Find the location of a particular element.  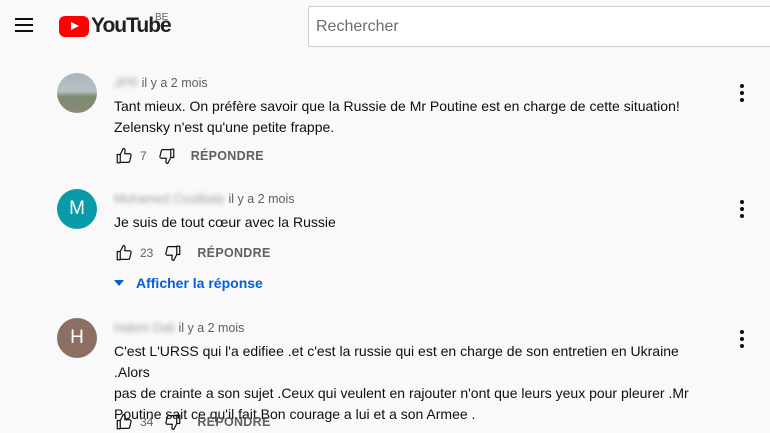

masthead: YouTube BE is located at coordinates (385, 28).